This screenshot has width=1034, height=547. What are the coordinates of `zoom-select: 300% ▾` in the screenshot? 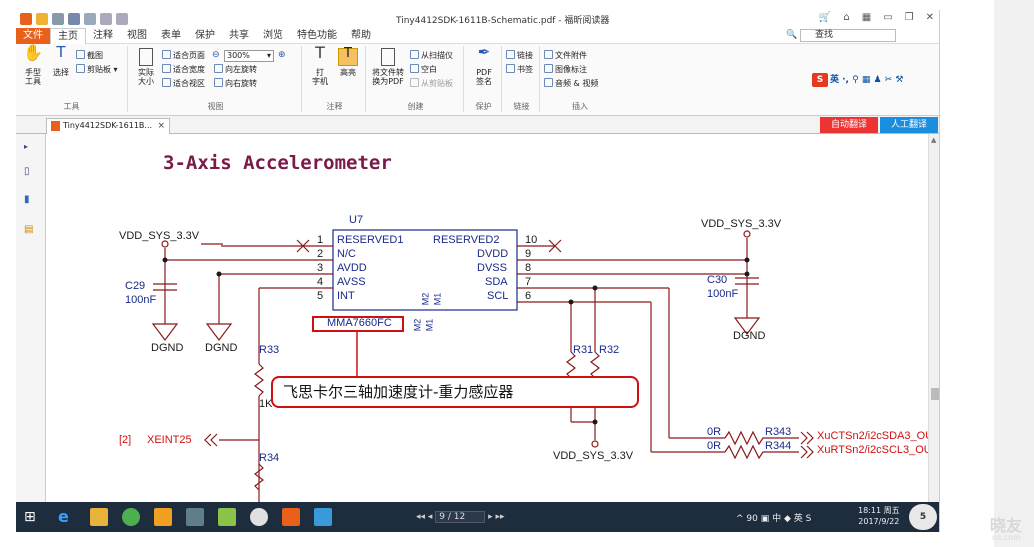 It's located at (249, 56).